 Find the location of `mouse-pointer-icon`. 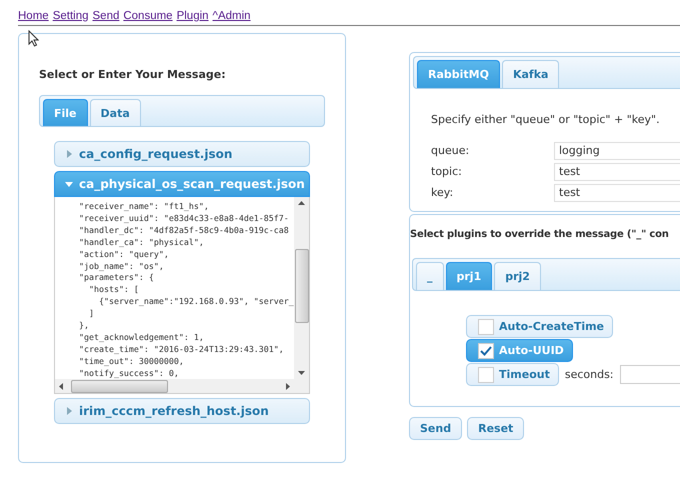

mouse-pointer-icon is located at coordinates (33, 38).